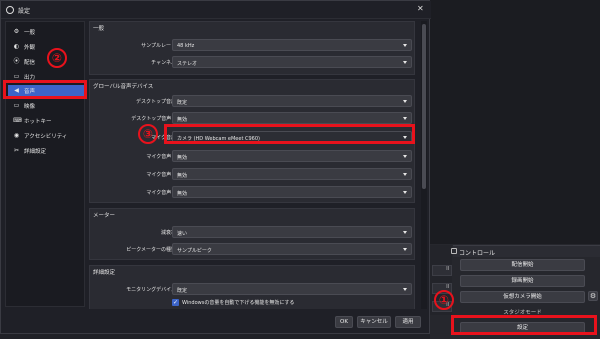 This screenshot has height=339, width=600. Describe the element at coordinates (148, 134) in the screenshot. I see `annotation-number-3: ③` at that location.